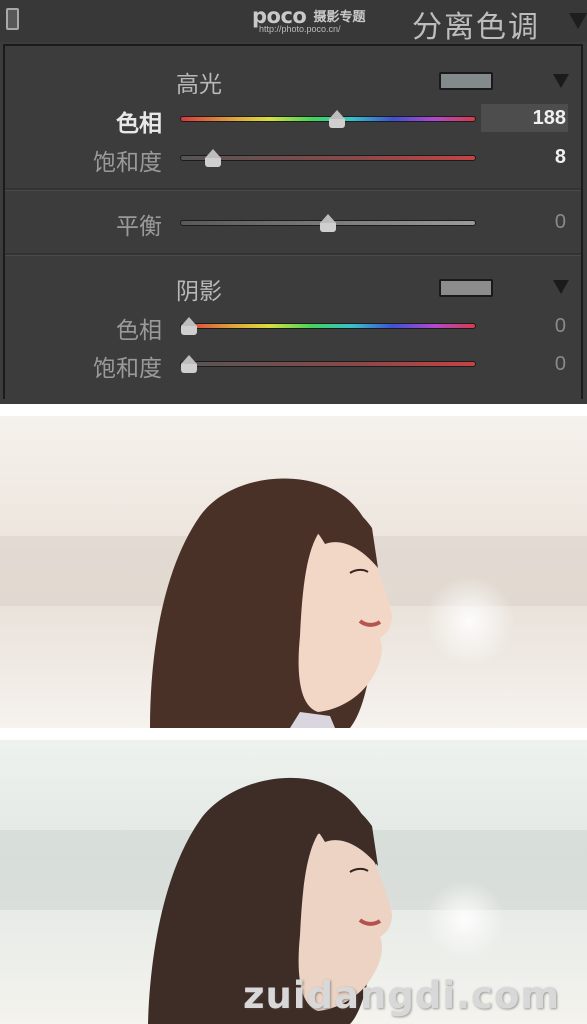  What do you see at coordinates (139, 227) in the screenshot?
I see `balance-label: 平衡` at bounding box center [139, 227].